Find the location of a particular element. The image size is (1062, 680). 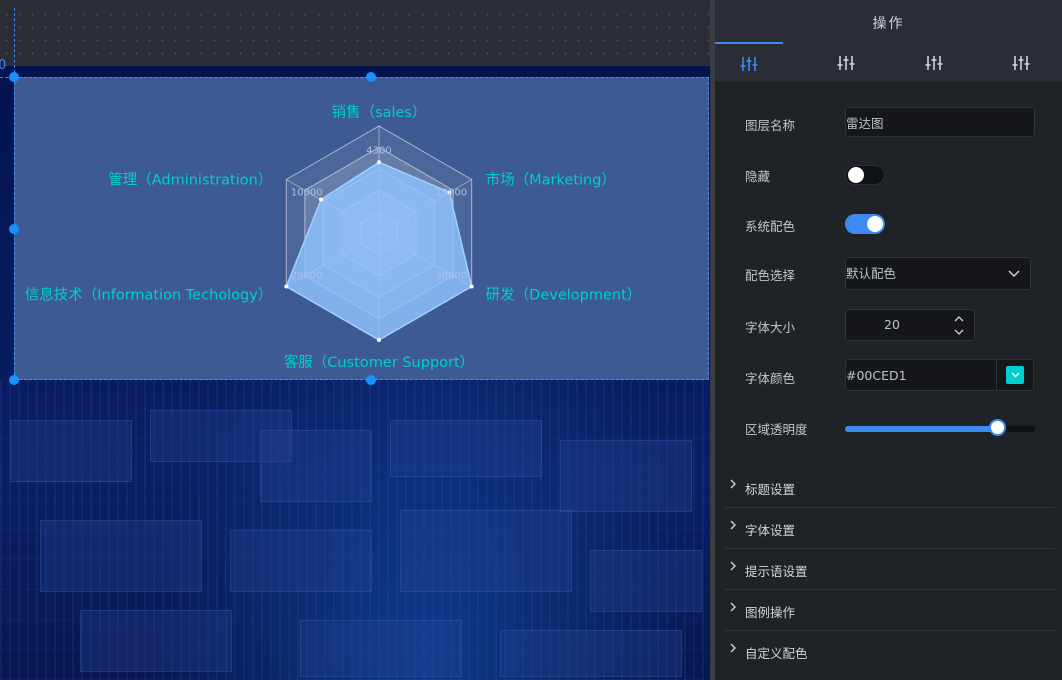

color-swatch is located at coordinates (1015, 375).